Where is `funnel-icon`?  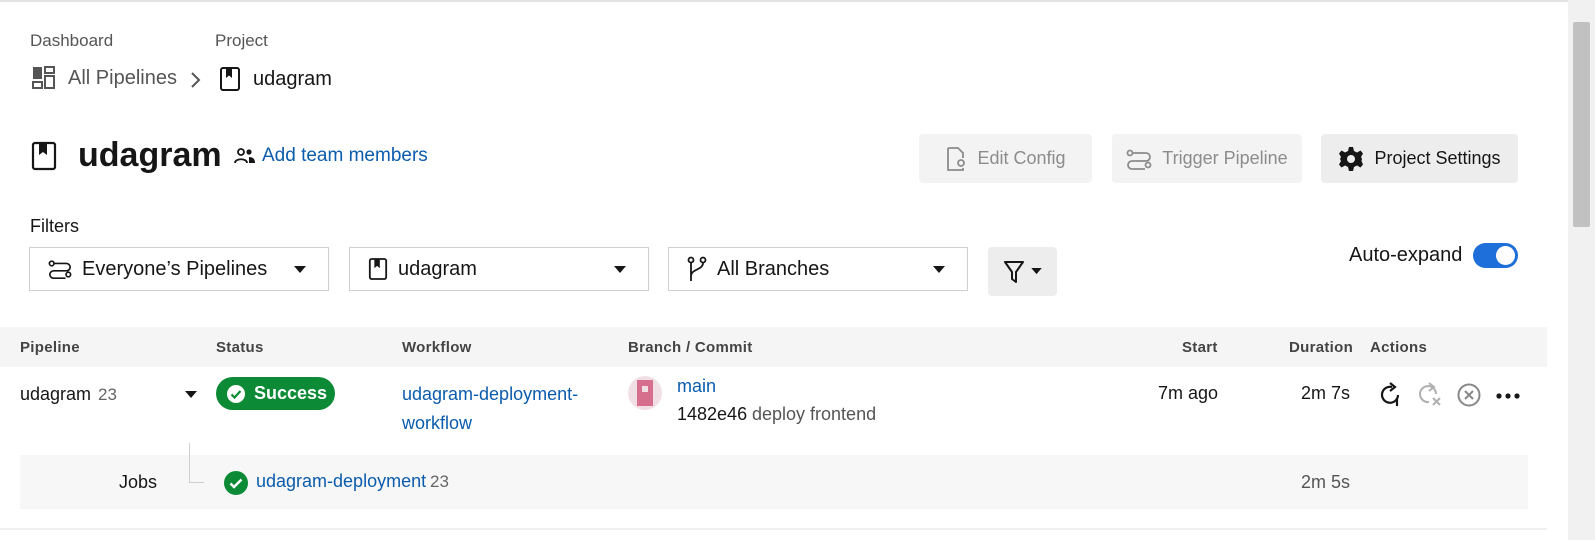
funnel-icon is located at coordinates (1014, 271).